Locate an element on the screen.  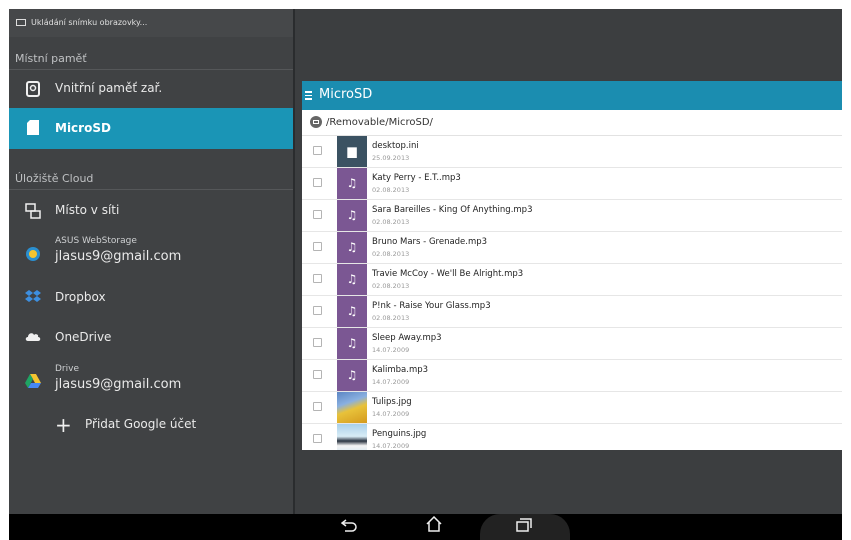
file-name: Sara Bareilles - King Of Anything.mp3 is located at coordinates (452, 210).